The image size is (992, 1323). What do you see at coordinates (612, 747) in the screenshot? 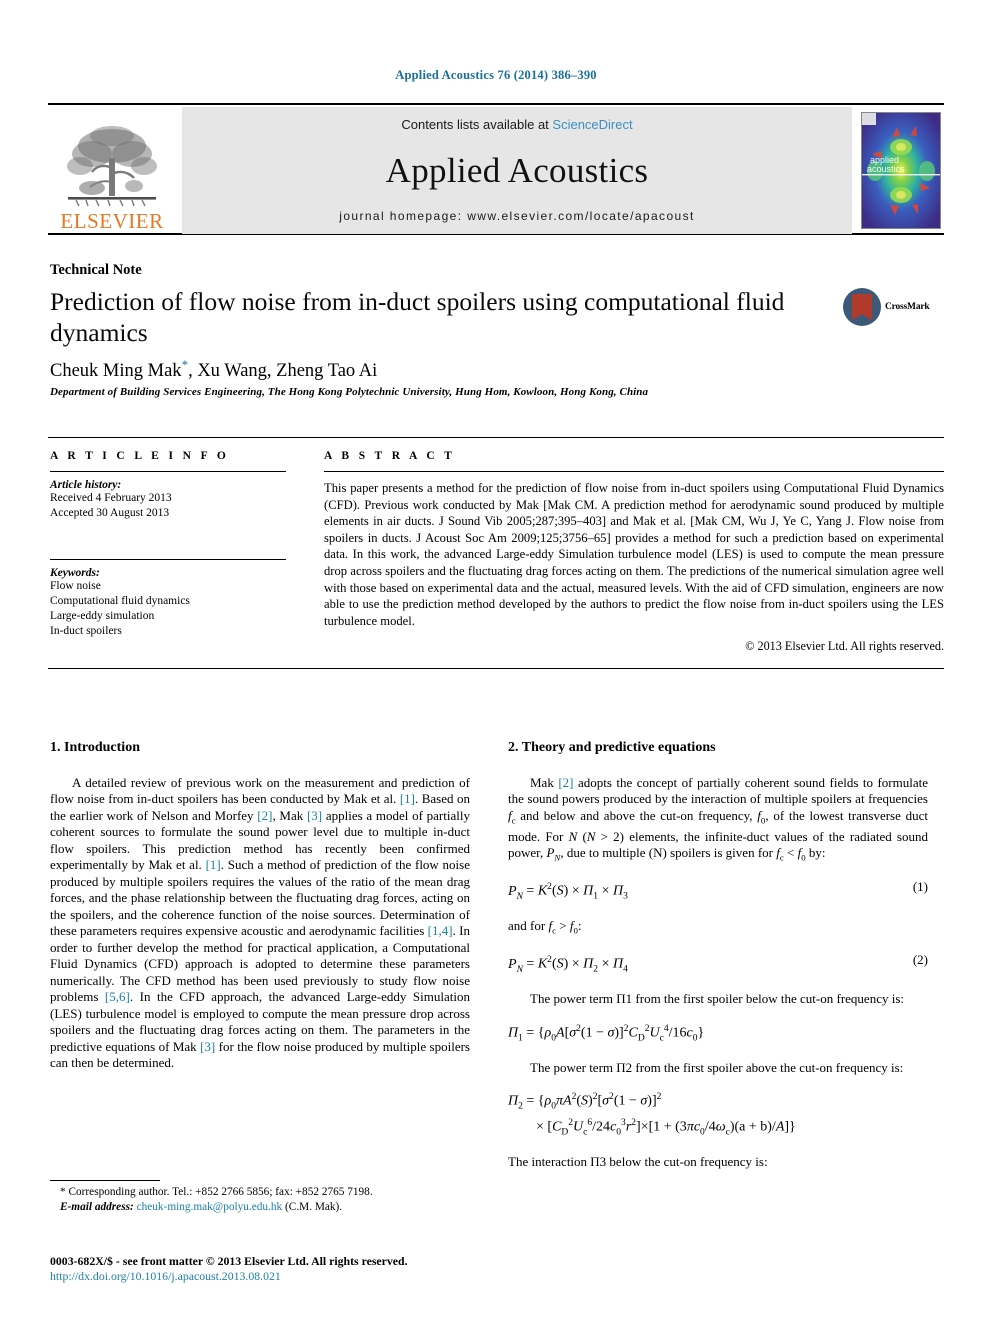
I see `section-heading-theory: 2. Theory and predictive equations` at bounding box center [612, 747].